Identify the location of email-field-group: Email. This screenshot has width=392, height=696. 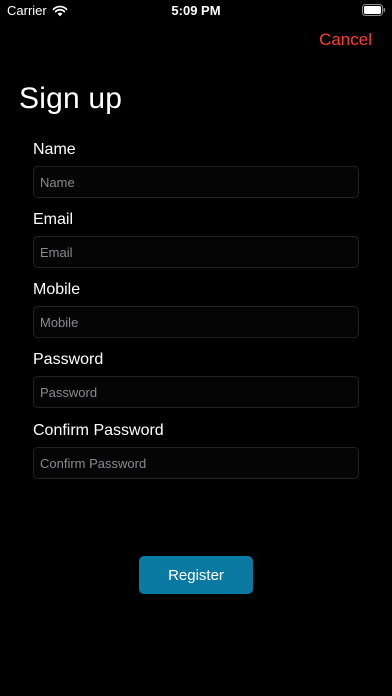
(196, 239).